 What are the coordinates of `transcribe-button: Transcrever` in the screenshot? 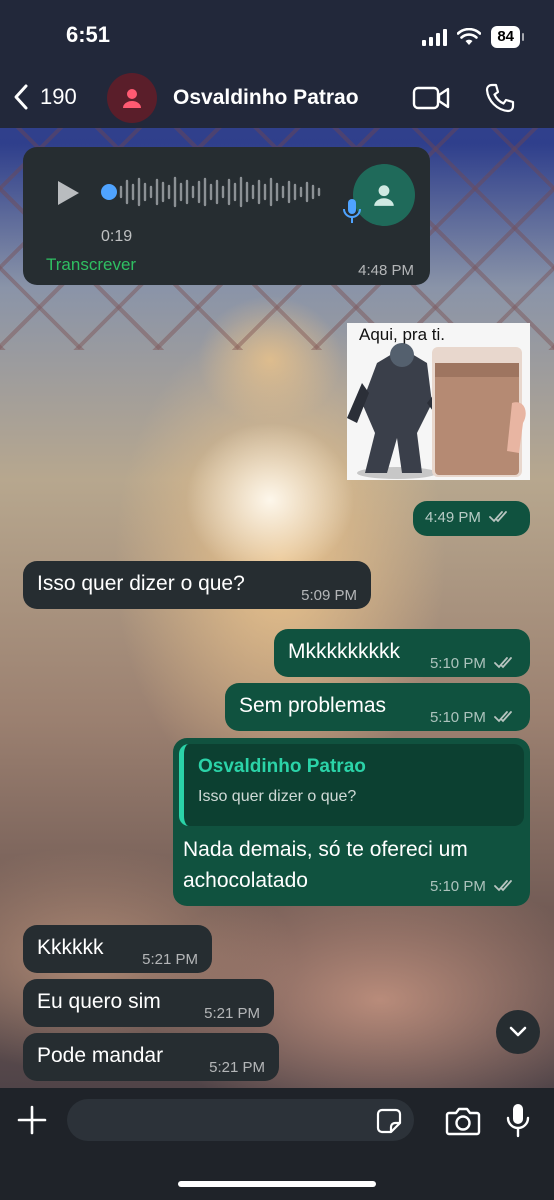 It's located at (91, 265).